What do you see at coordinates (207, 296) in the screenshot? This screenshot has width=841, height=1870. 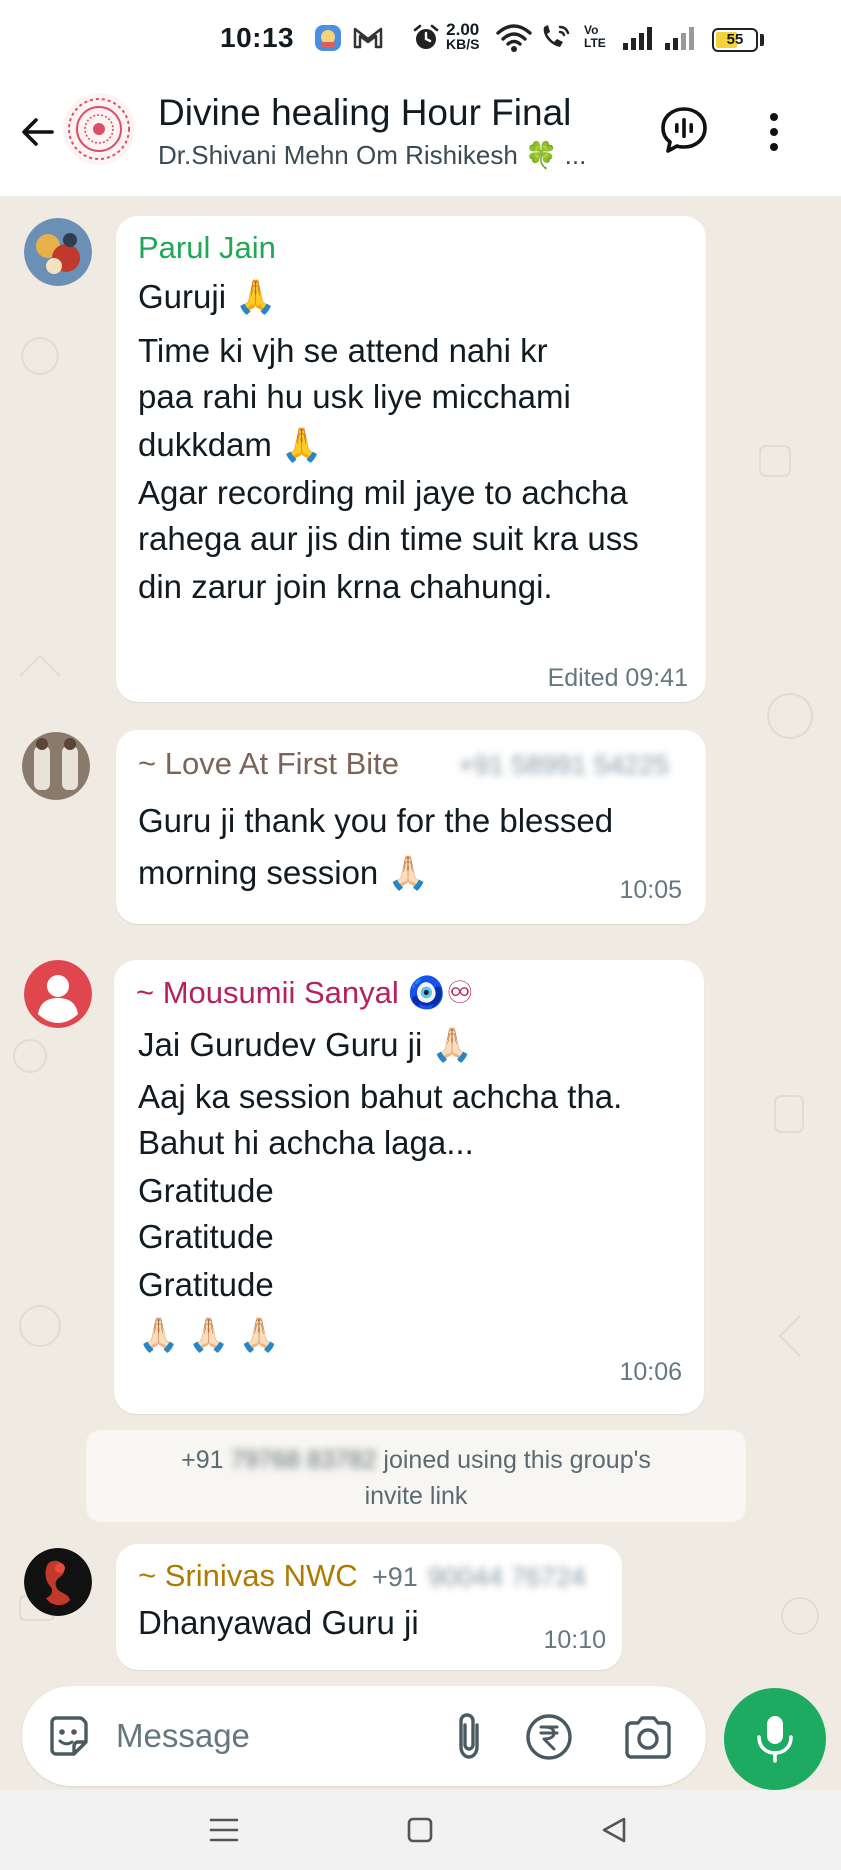 I see `message-line: Guruji 🙏` at bounding box center [207, 296].